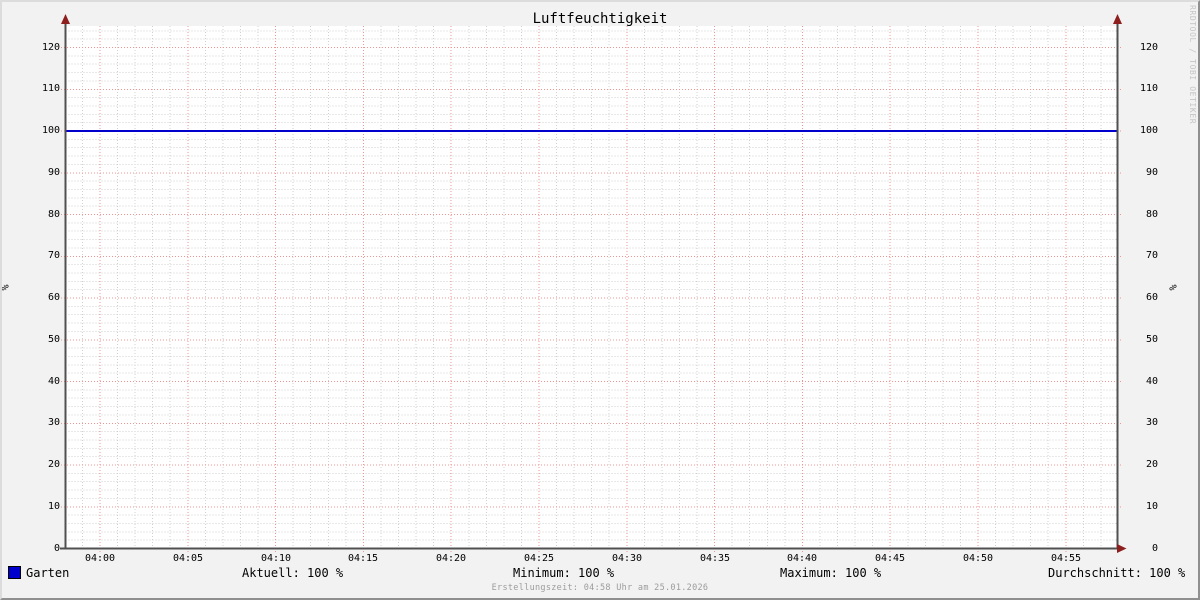  Describe the element at coordinates (50, 47) in the screenshot. I see `y-tick-label-left: 120` at that location.